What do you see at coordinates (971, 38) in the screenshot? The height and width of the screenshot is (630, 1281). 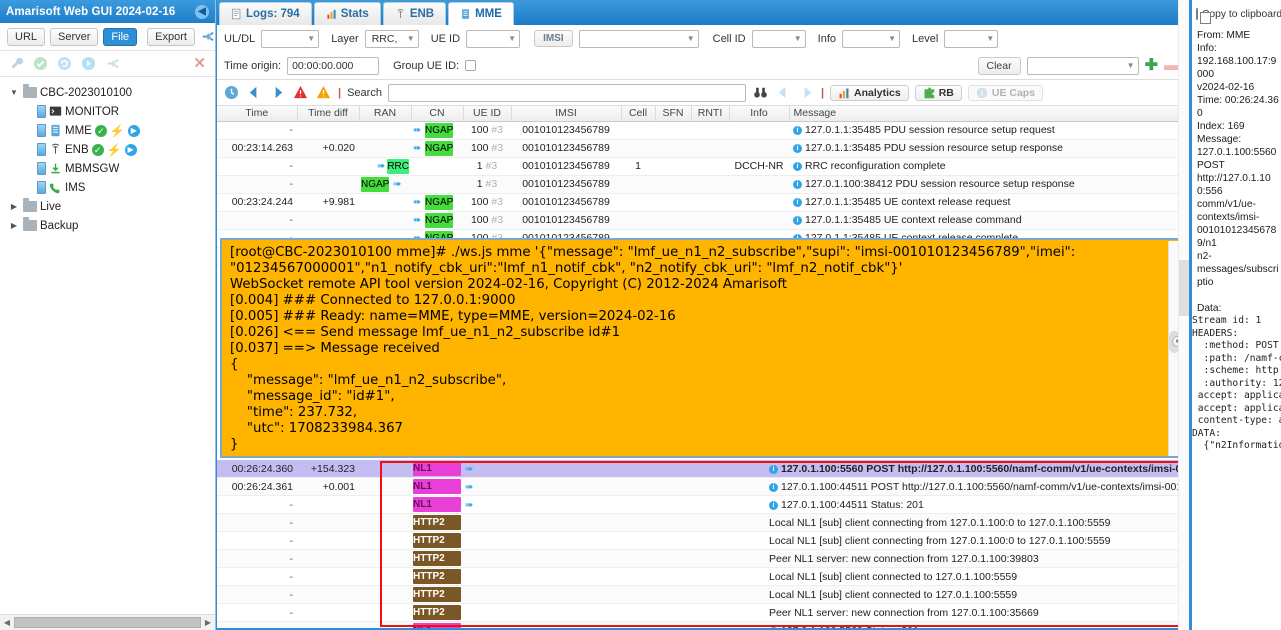 I see `level-select: ▼` at bounding box center [971, 38].